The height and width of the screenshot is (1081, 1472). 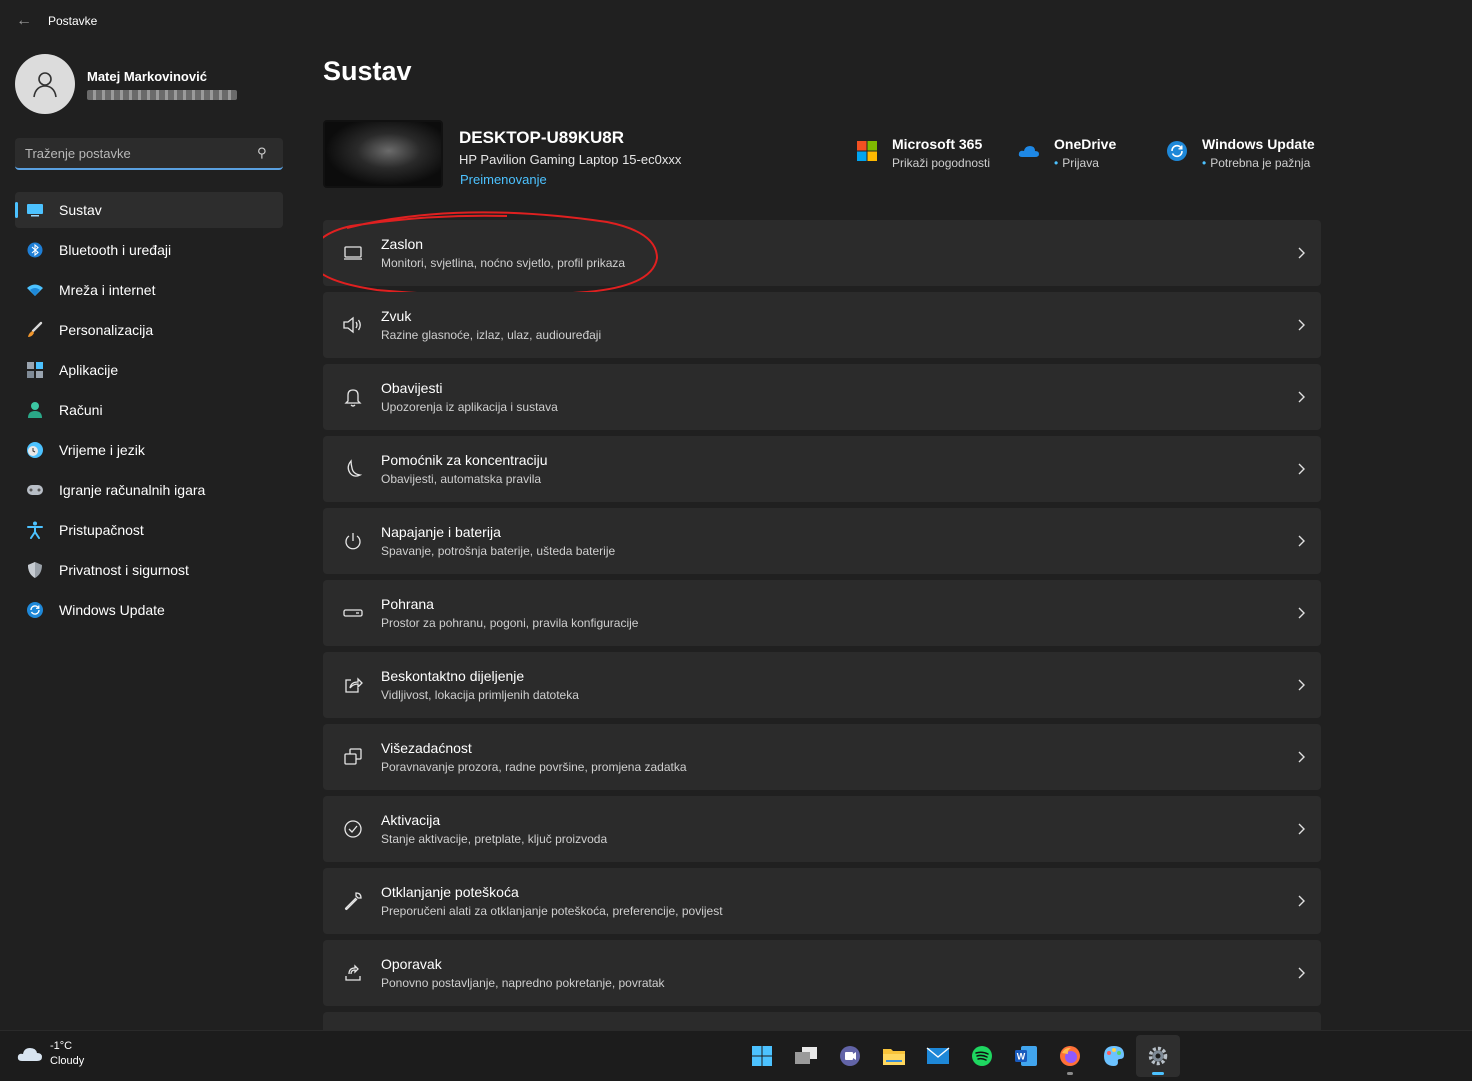 What do you see at coordinates (402, 244) in the screenshot?
I see `card-title: Zaslon` at bounding box center [402, 244].